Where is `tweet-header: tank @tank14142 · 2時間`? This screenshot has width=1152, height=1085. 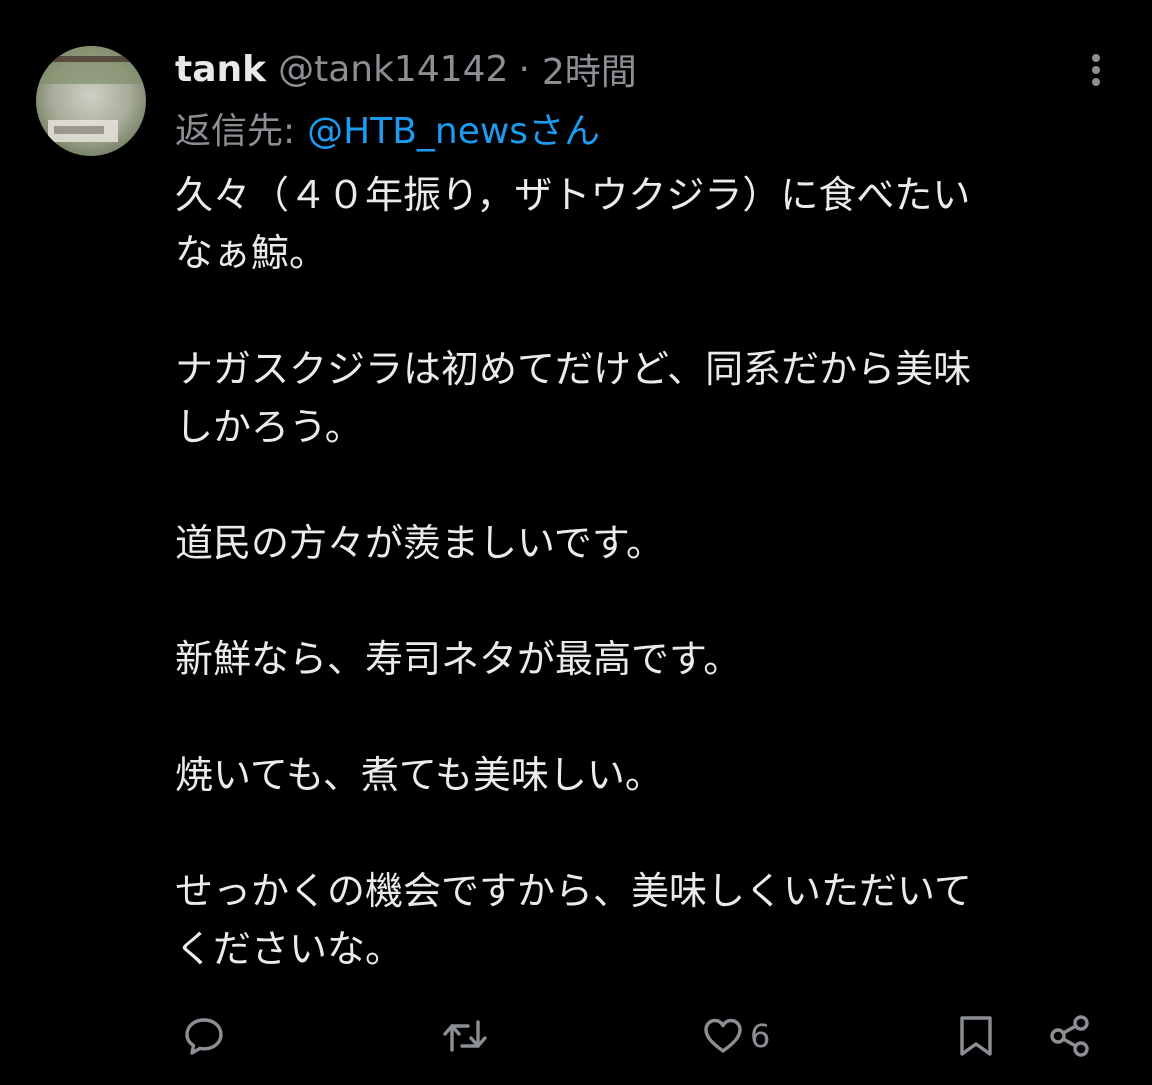 tweet-header: tank @tank14142 · 2時間 is located at coordinates (406, 69).